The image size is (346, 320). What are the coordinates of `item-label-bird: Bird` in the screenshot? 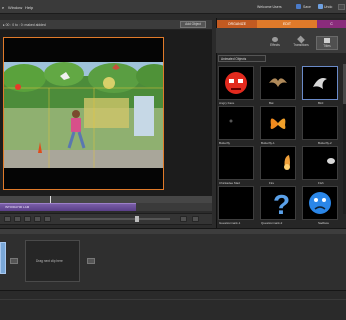 It's located at (321, 103).